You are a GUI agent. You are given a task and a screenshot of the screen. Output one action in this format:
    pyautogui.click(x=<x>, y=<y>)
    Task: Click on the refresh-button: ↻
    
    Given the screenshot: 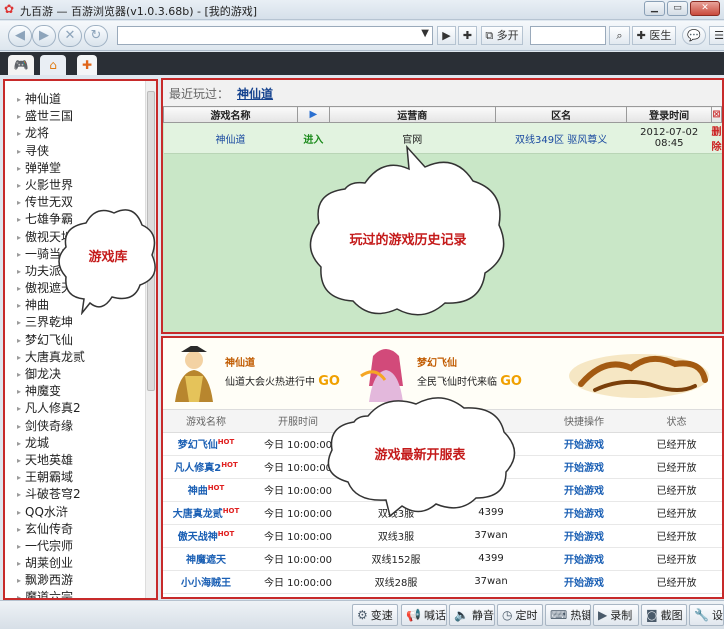 What is the action you would take?
    pyautogui.click(x=96, y=36)
    